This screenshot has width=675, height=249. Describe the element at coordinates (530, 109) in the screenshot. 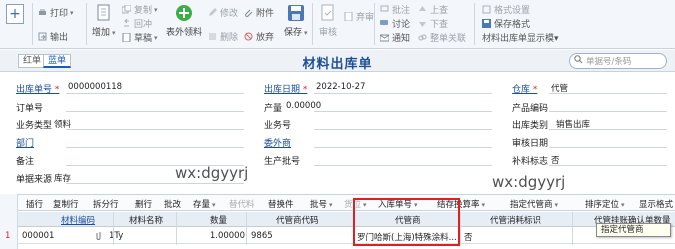

I see `product-code-label: 产品编码` at that location.